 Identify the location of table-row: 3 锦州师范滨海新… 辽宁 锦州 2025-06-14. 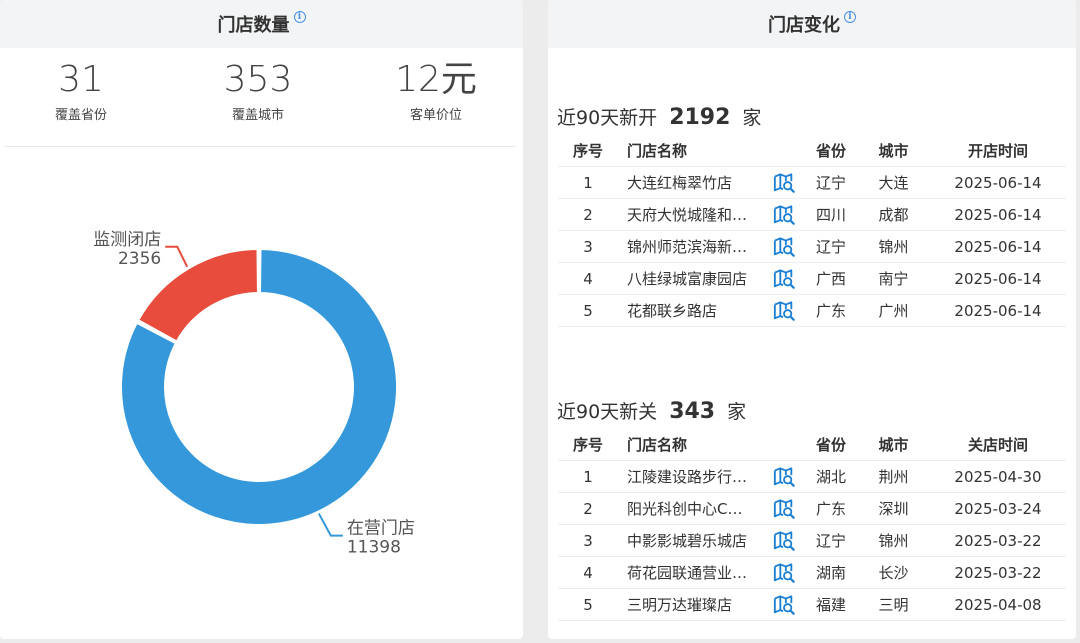
(812, 247).